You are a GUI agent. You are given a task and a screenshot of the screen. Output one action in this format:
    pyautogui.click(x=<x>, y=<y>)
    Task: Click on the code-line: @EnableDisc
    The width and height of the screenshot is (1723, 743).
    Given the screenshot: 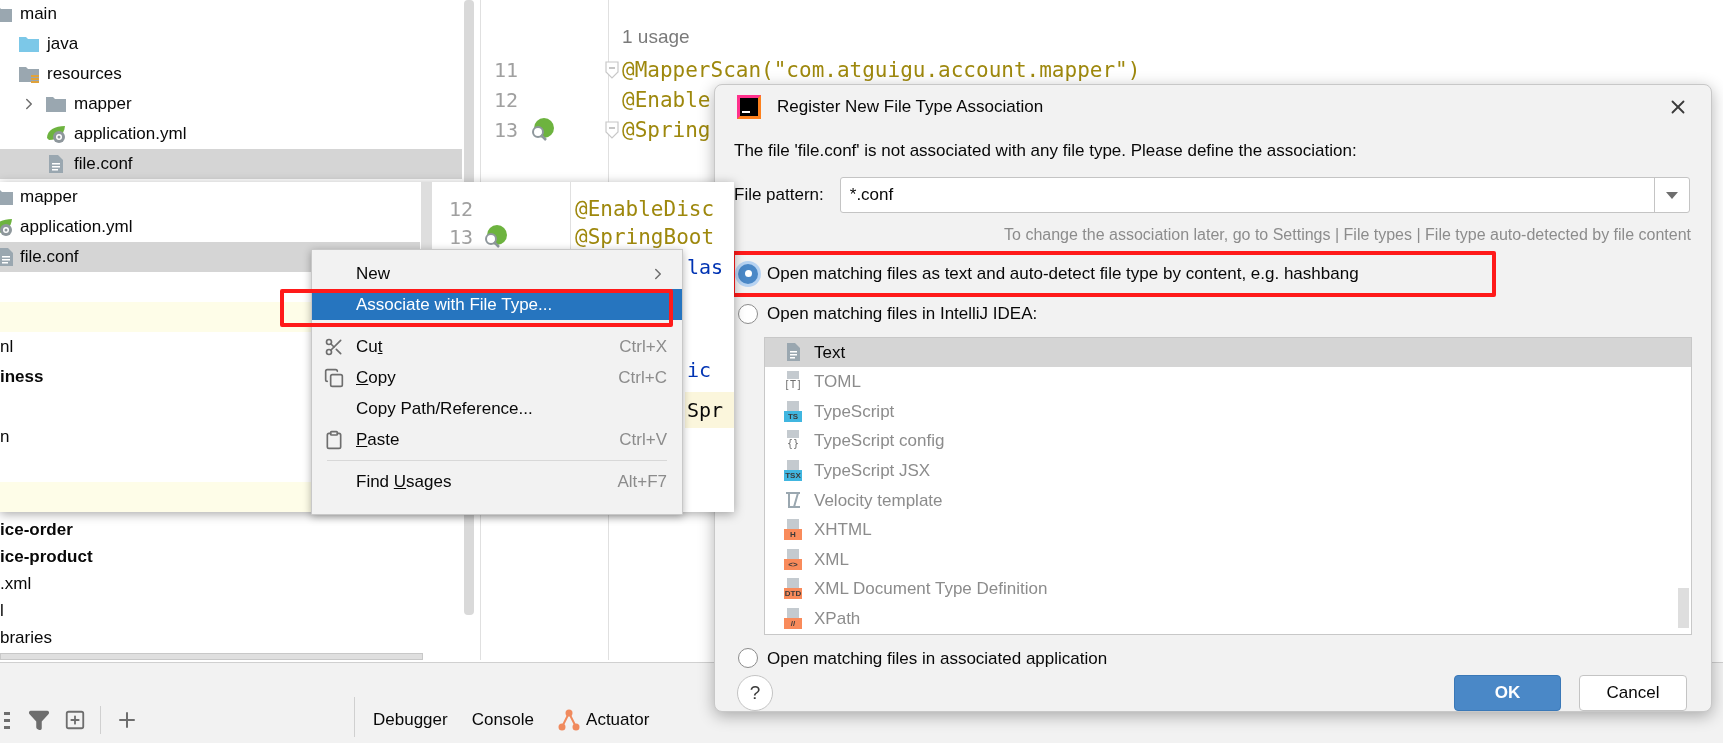 What is the action you would take?
    pyautogui.click(x=645, y=209)
    